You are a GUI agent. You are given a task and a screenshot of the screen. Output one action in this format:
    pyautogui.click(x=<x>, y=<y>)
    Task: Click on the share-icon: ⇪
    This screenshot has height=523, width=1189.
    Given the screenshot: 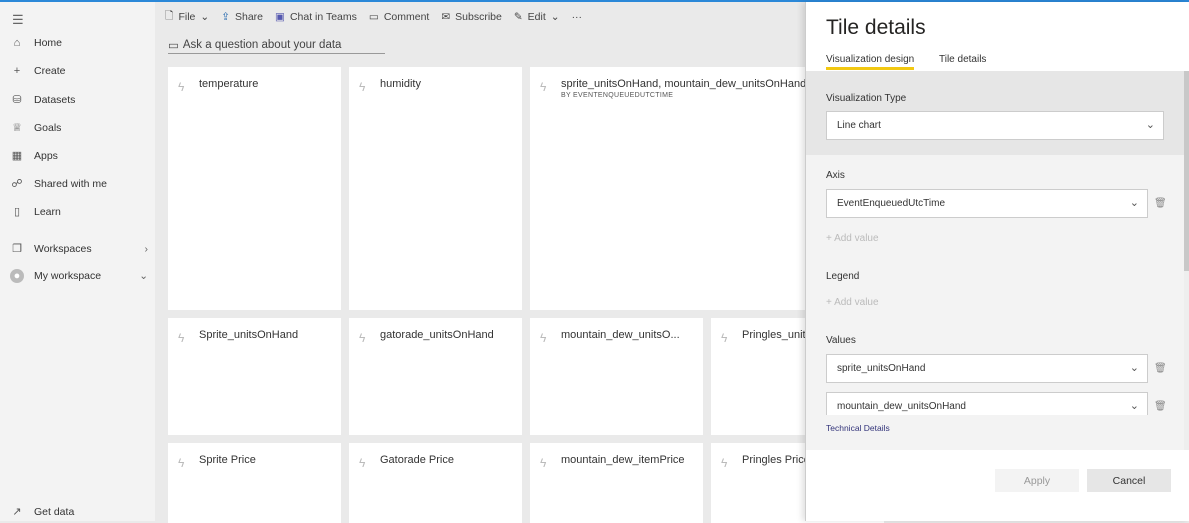 What is the action you would take?
    pyautogui.click(x=225, y=17)
    